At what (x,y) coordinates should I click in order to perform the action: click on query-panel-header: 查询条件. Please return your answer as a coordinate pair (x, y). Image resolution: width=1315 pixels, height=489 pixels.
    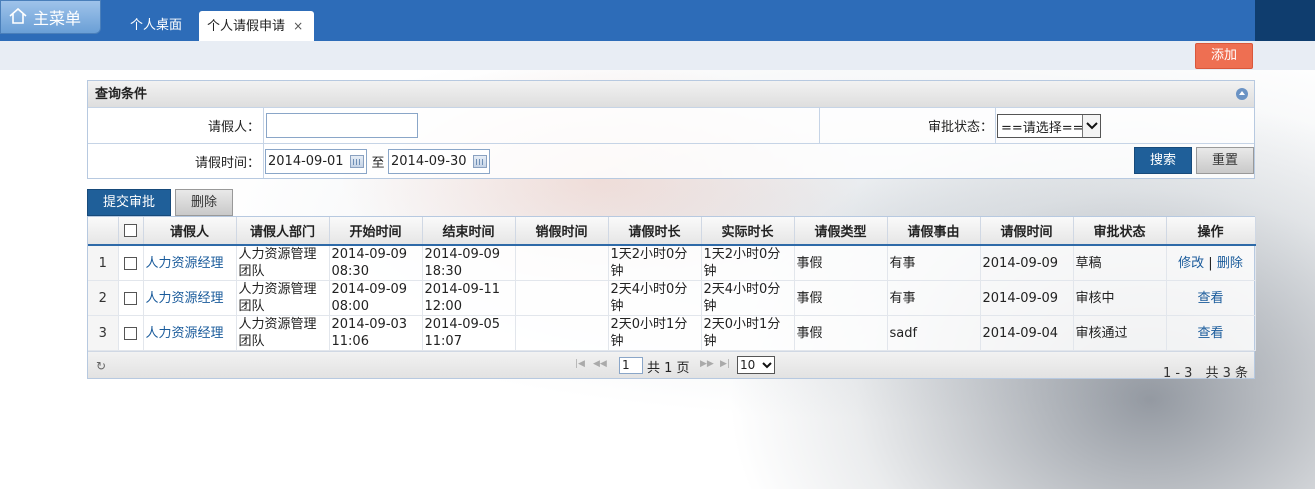
    Looking at the image, I should click on (671, 94).